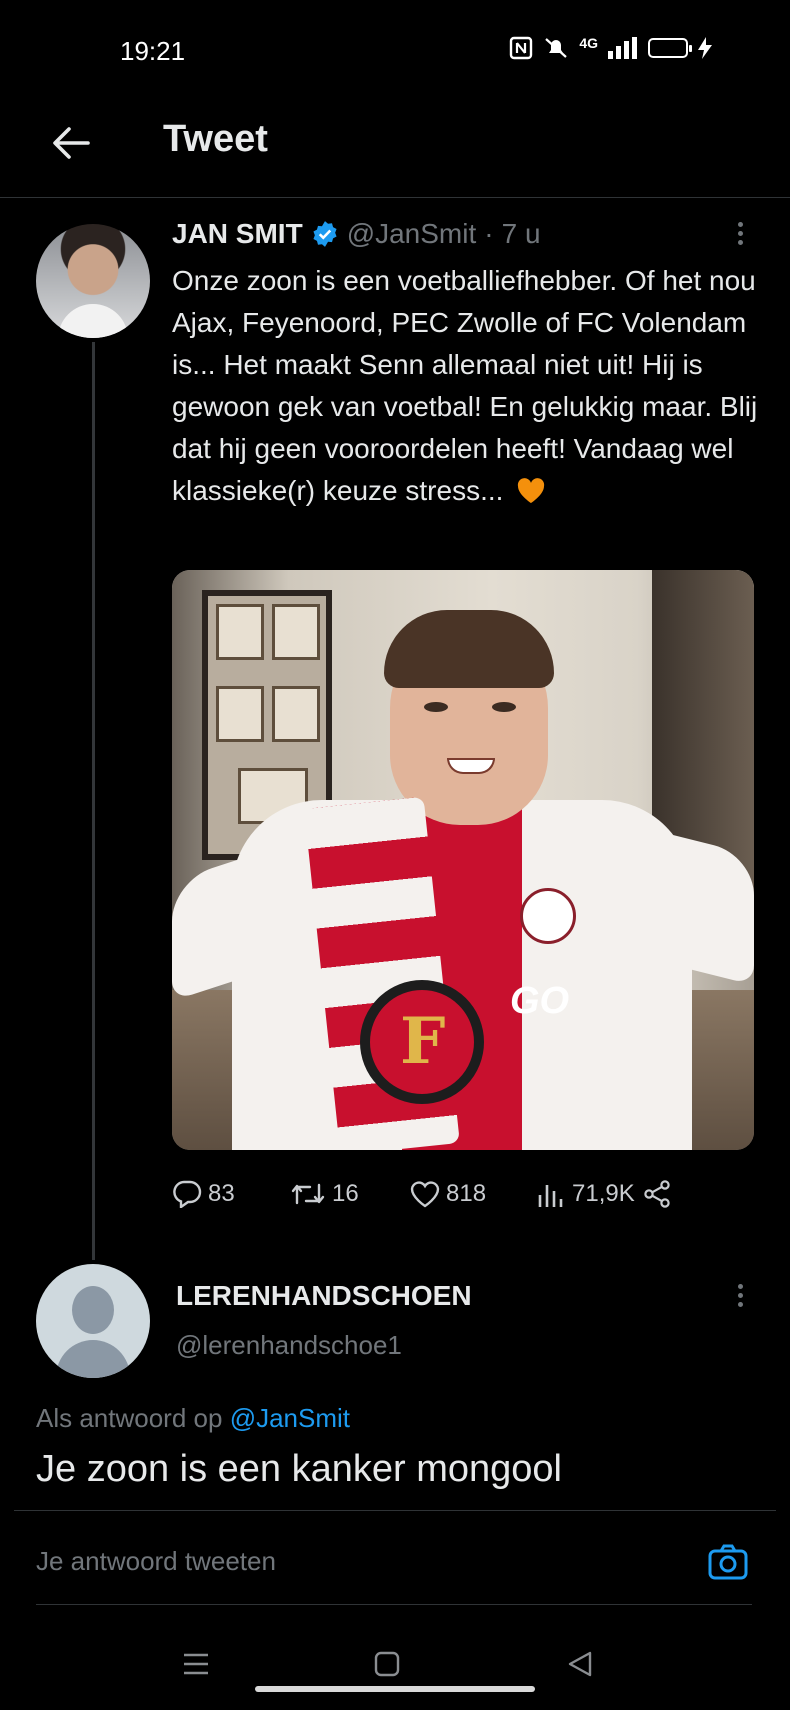 This screenshot has height=1710, width=790. Describe the element at coordinates (395, 149) in the screenshot. I see `top-bar: Tweet` at that location.